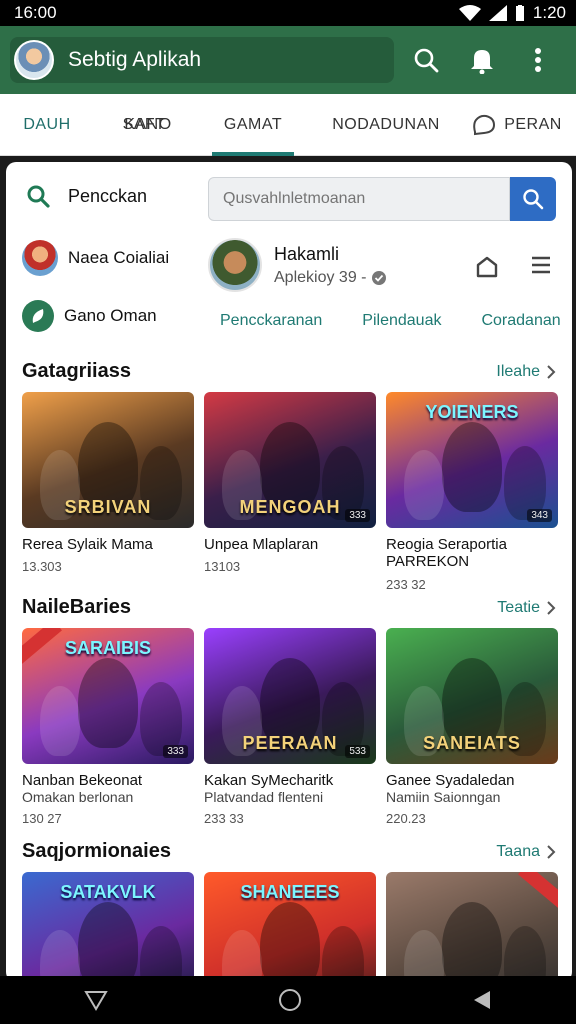 The width and height of the screenshot is (576, 1024). Describe the element at coordinates (289, 607) in the screenshot. I see `section-header: NaileBaries Teatie` at that location.